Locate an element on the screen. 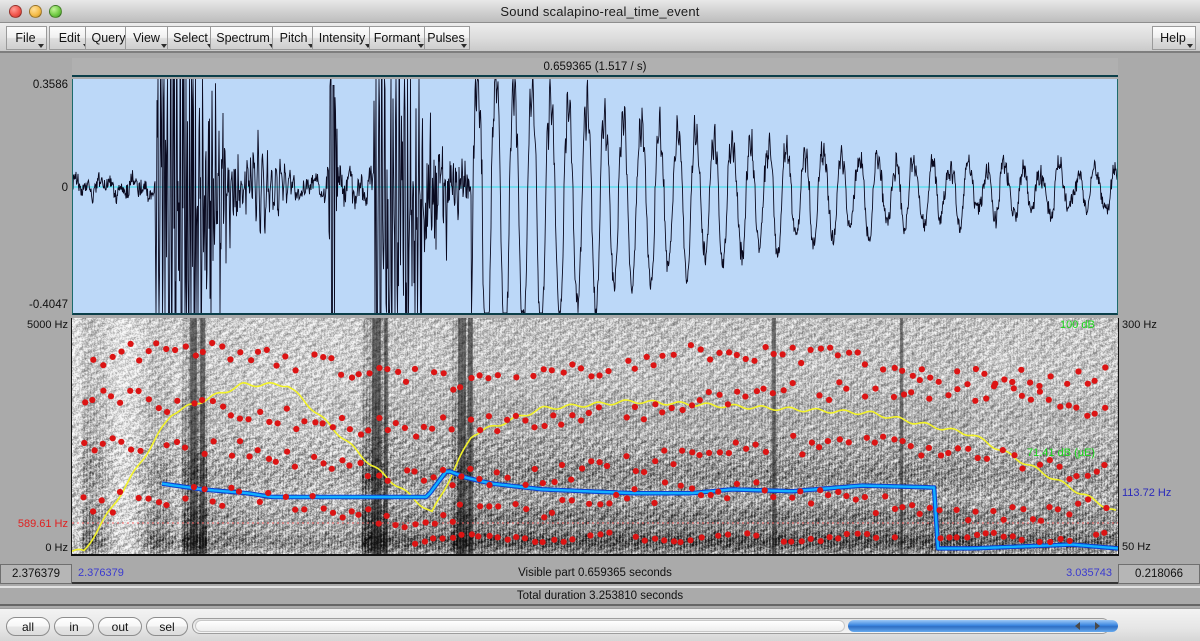 The height and width of the screenshot is (641, 1200). menu-spectrum: Spectrum is located at coordinates (244, 38).